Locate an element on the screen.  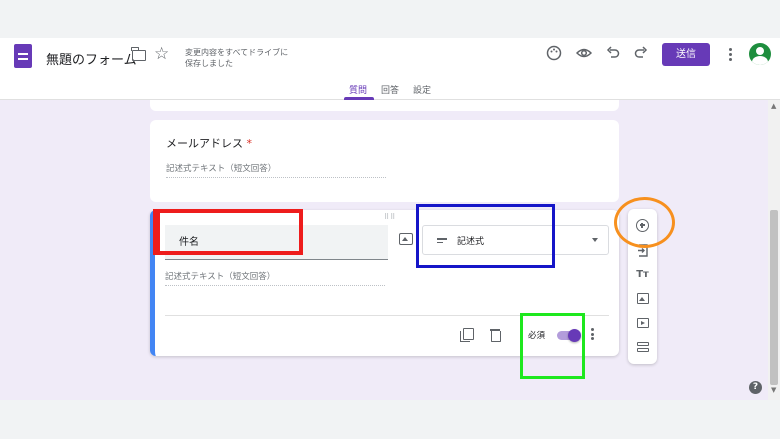
required-asterisk: * is located at coordinates (249, 143).